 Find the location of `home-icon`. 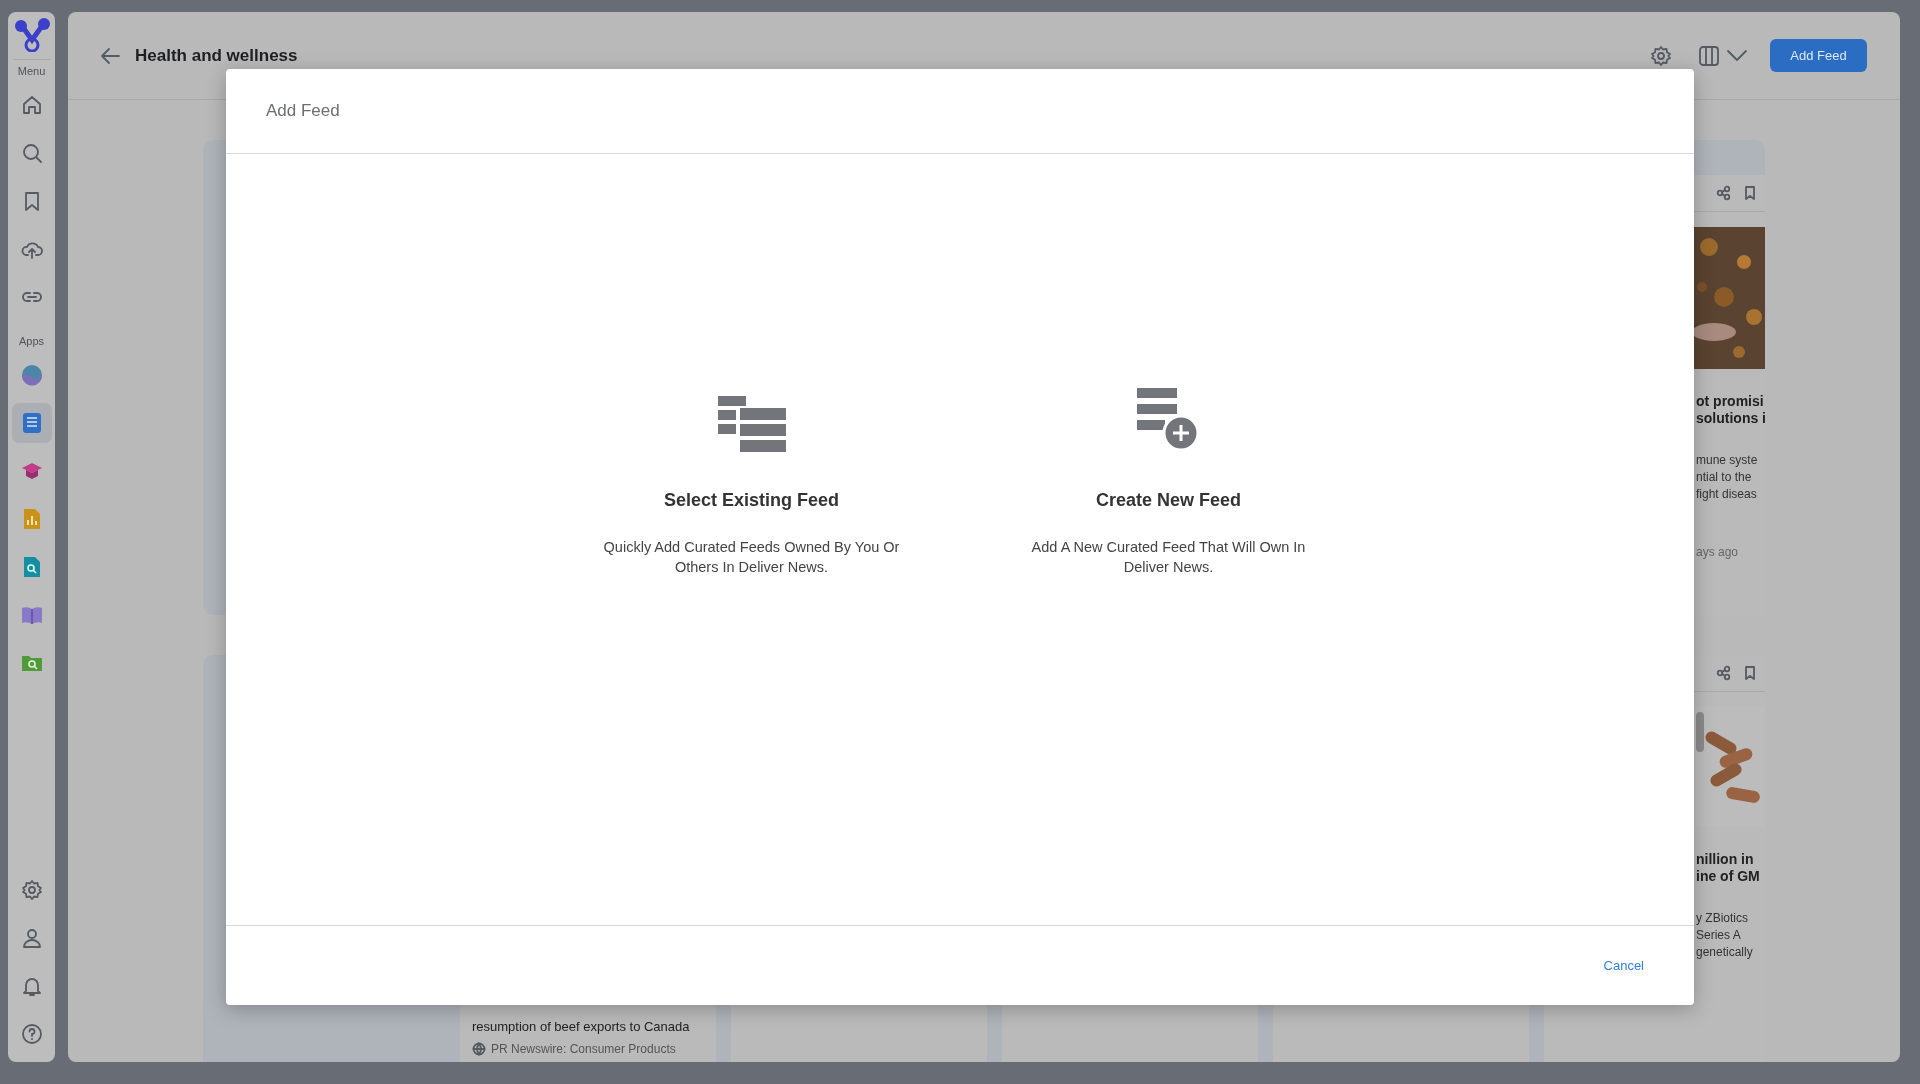

home-icon is located at coordinates (31, 105).